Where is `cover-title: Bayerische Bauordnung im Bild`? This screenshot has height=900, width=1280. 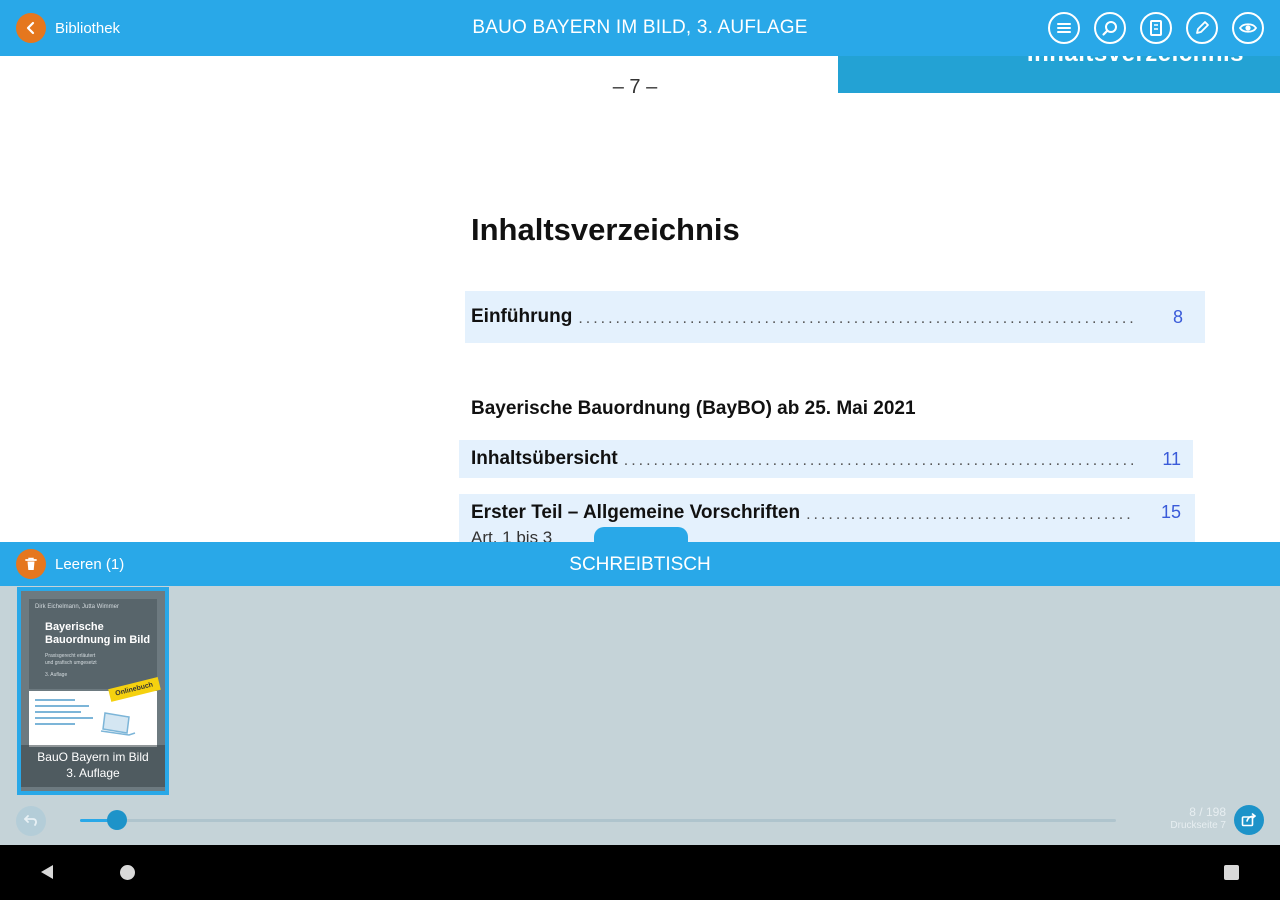
cover-title: Bayerische Bauordnung im Bild is located at coordinates (97, 634).